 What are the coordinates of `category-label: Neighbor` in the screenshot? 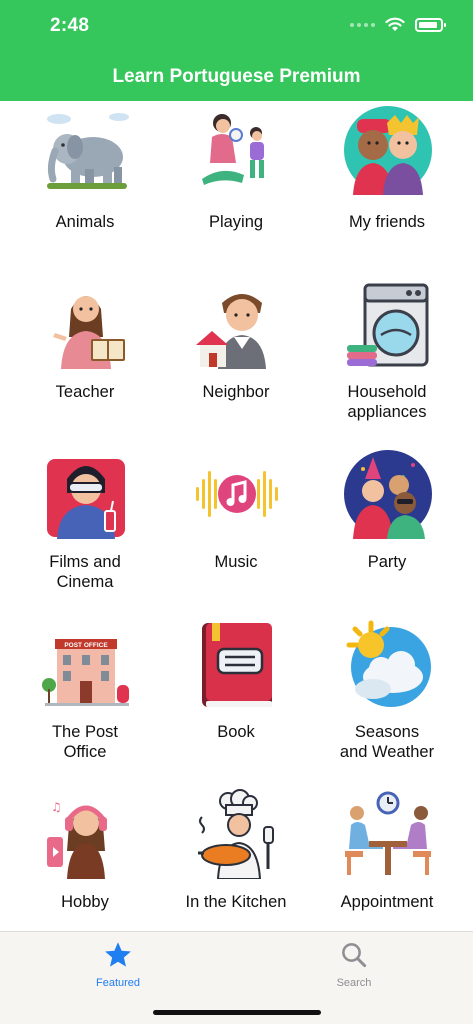 It's located at (236, 392).